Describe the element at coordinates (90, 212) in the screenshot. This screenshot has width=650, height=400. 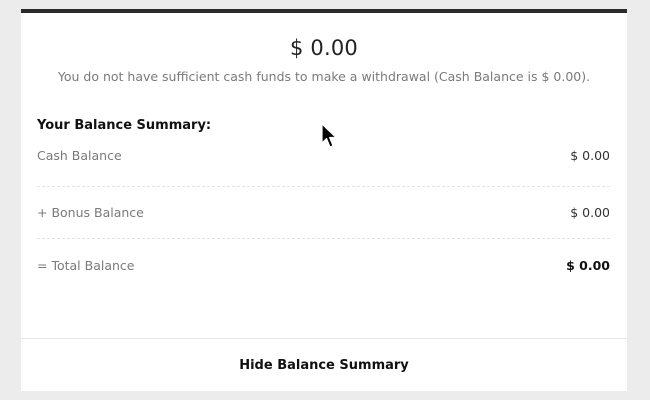
I see `bonus-balance-label: + Bonus Balance` at that location.